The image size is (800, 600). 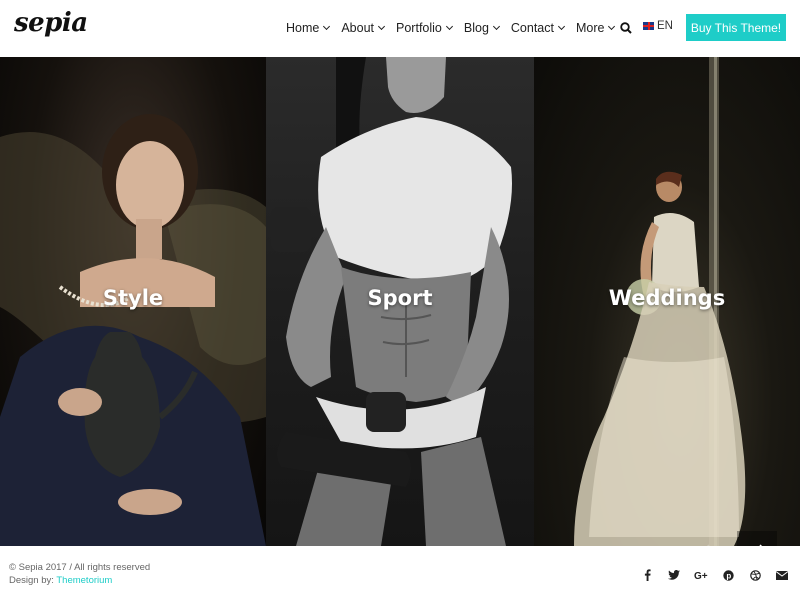 I want to click on nav-item-label: Contact, so click(x=532, y=28).